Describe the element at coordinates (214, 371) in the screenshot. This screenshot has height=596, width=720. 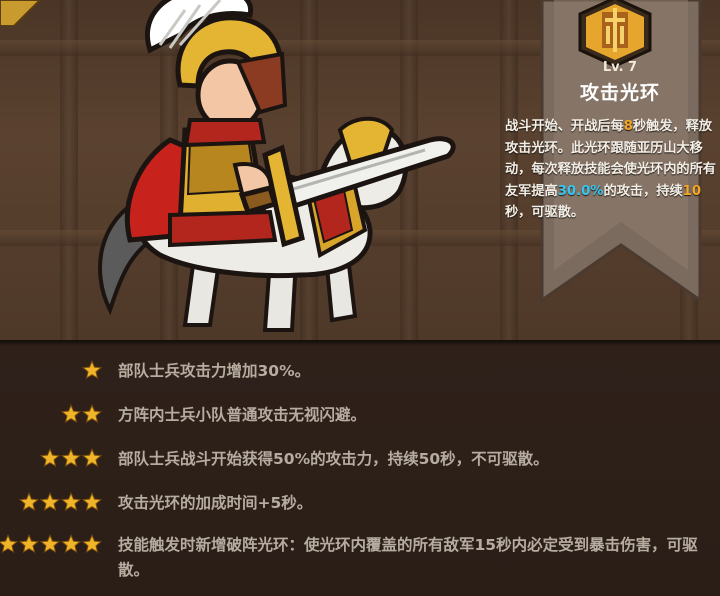
I see `star-bonus-text: 部队士兵攻击力增加30%。` at that location.